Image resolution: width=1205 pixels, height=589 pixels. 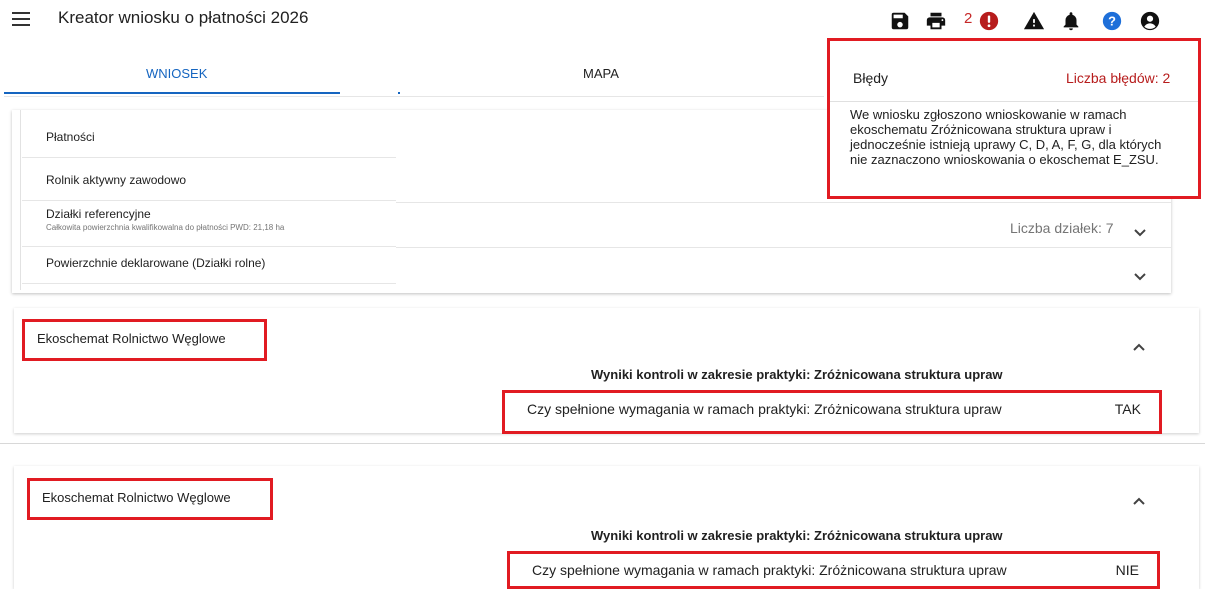 What do you see at coordinates (601, 73) in the screenshot?
I see `tab-mapa: MAPA` at bounding box center [601, 73].